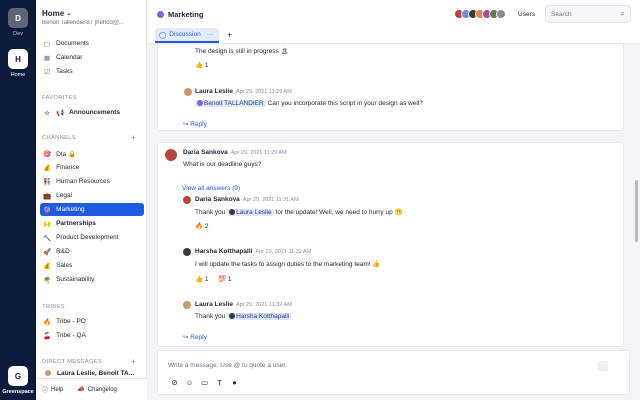 This screenshot has width=640, height=400. What do you see at coordinates (229, 35) in the screenshot?
I see `add-tab-button: +` at bounding box center [229, 35].